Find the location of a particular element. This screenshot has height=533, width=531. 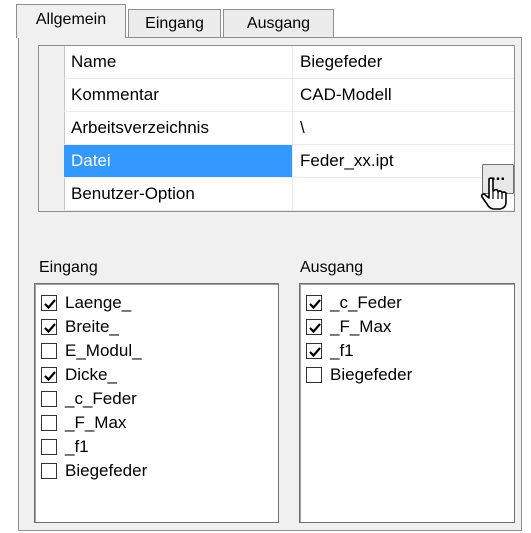

property-name: Kommentar is located at coordinates (178, 95).